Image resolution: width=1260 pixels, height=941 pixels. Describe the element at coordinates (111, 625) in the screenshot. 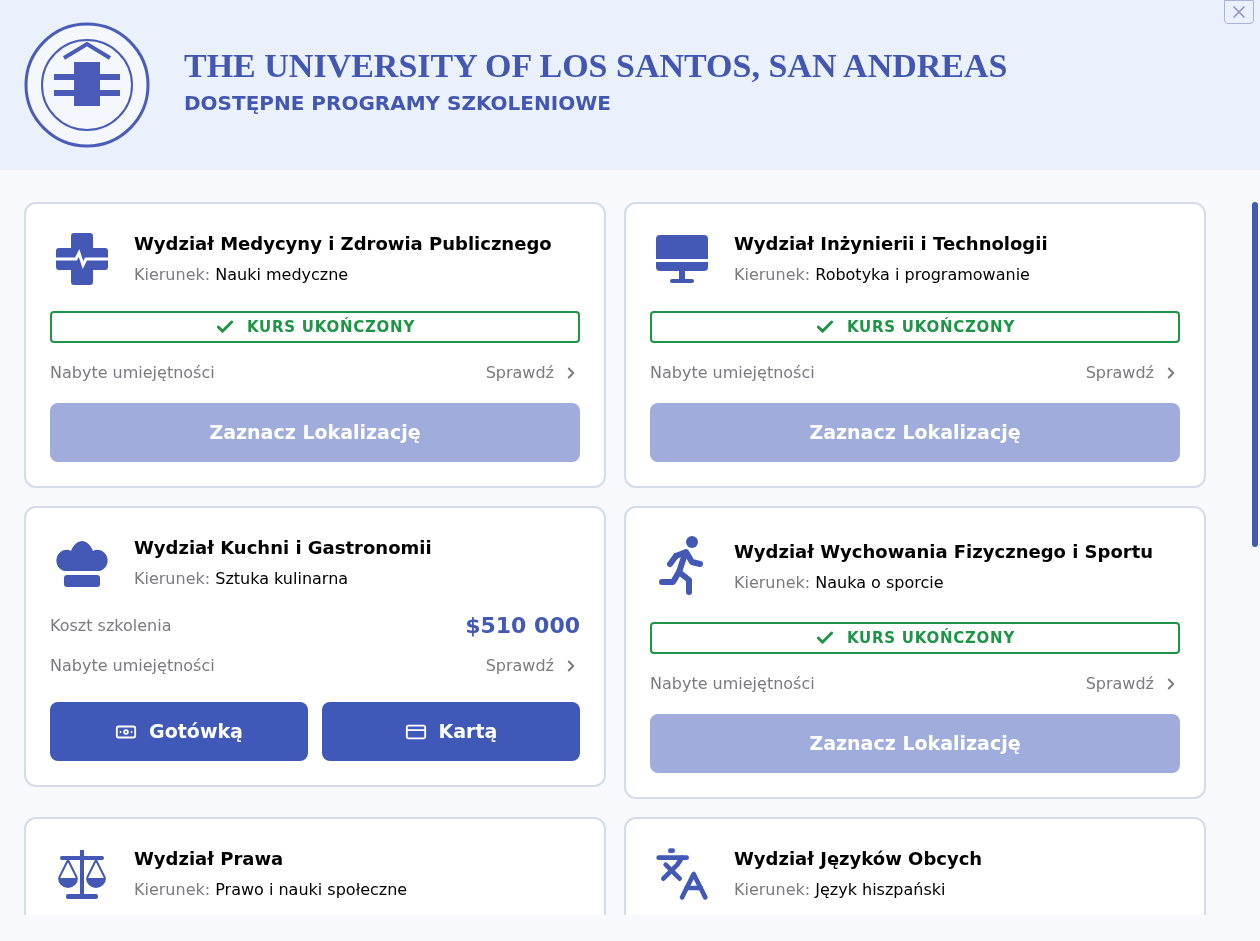

I see `cost-label: Koszt szkolenia` at that location.